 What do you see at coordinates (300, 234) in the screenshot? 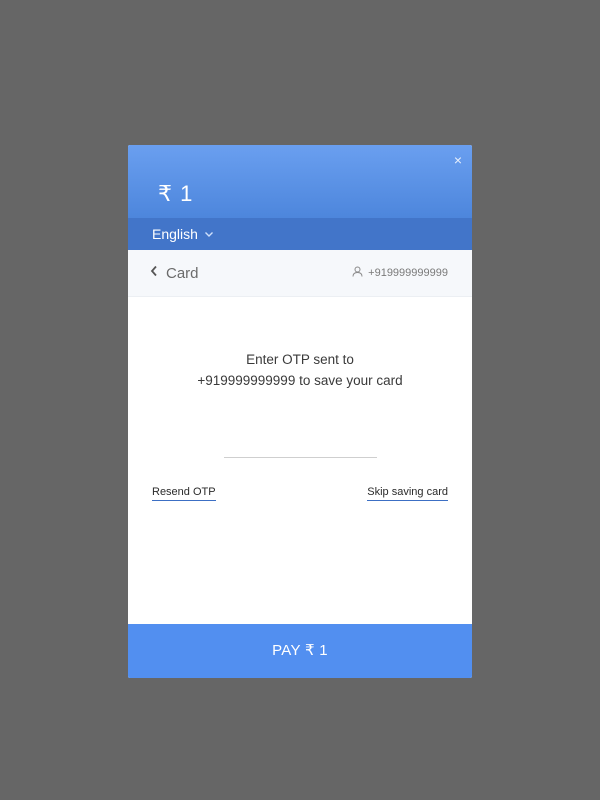
I see `language-bar: English` at bounding box center [300, 234].